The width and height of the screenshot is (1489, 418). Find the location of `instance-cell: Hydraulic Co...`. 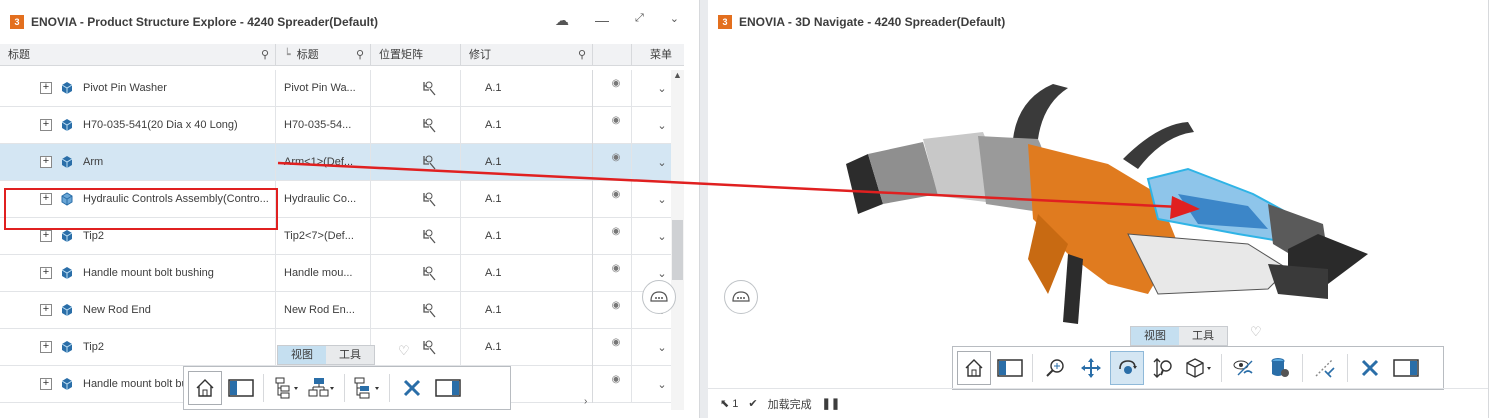

instance-cell: Hydraulic Co... is located at coordinates (323, 199).